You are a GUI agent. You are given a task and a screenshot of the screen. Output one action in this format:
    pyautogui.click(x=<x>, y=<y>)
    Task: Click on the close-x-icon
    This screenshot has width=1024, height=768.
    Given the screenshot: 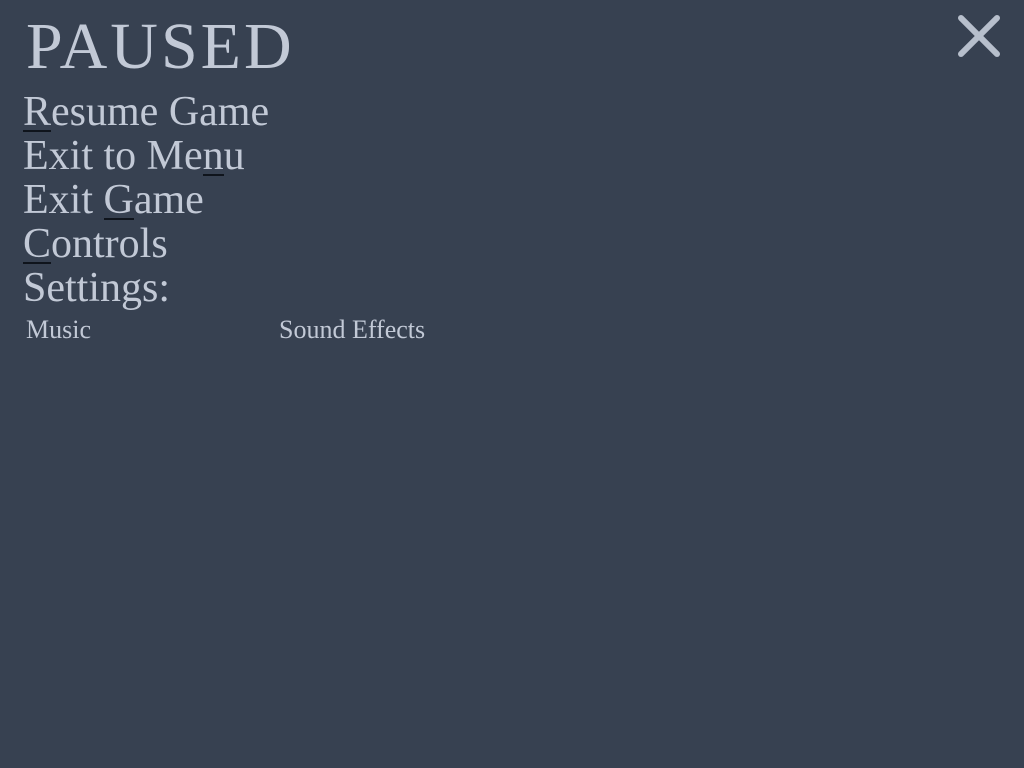 What is the action you would take?
    pyautogui.click(x=979, y=36)
    